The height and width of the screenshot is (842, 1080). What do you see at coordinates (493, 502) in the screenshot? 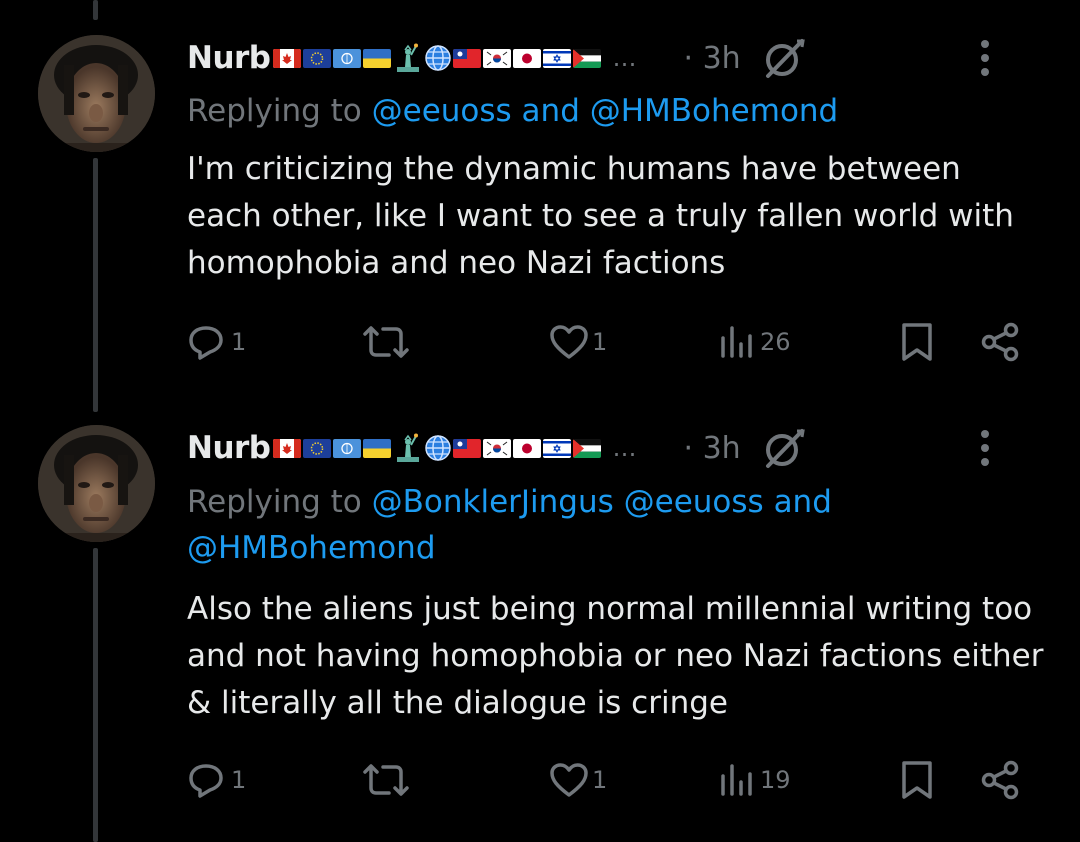
I see `mention-link: @BonklerJingus` at bounding box center [493, 502].